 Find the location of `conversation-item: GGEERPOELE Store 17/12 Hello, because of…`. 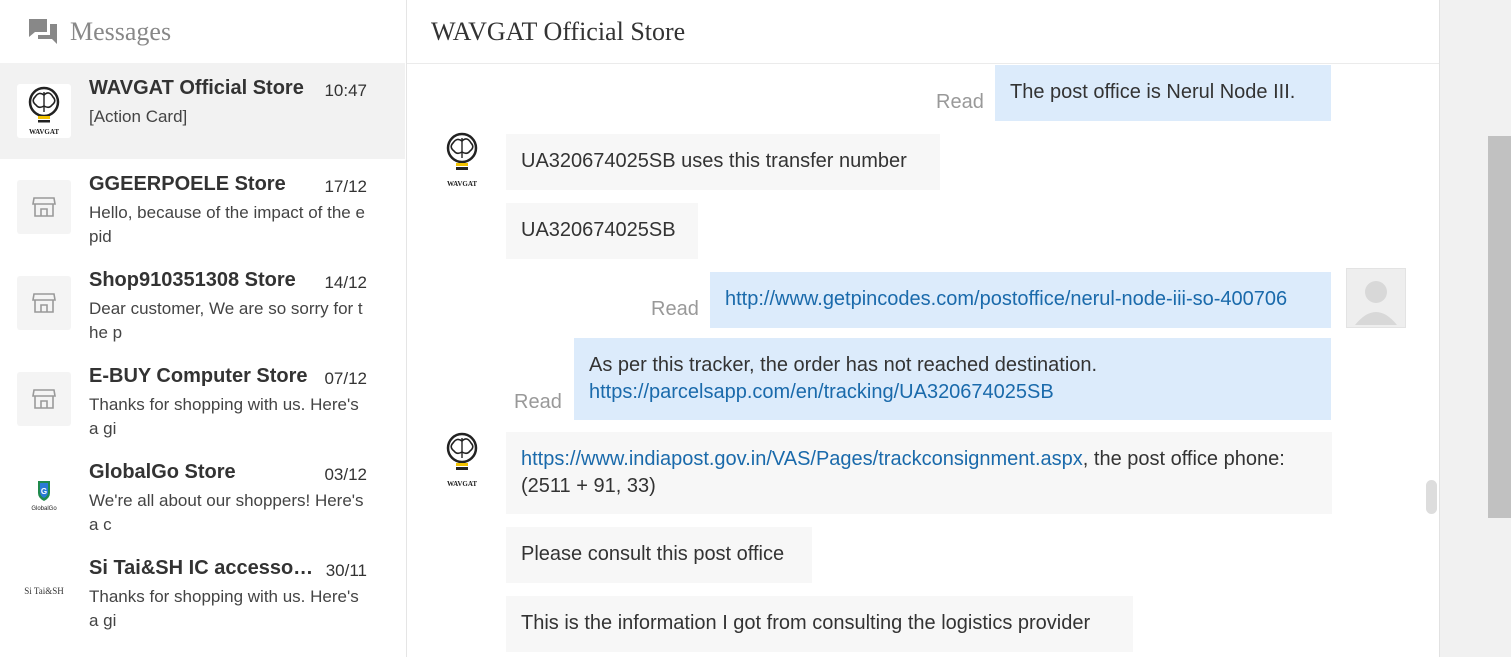

conversation-item: GGEERPOELE Store 17/12 Hello, because of… is located at coordinates (202, 207).